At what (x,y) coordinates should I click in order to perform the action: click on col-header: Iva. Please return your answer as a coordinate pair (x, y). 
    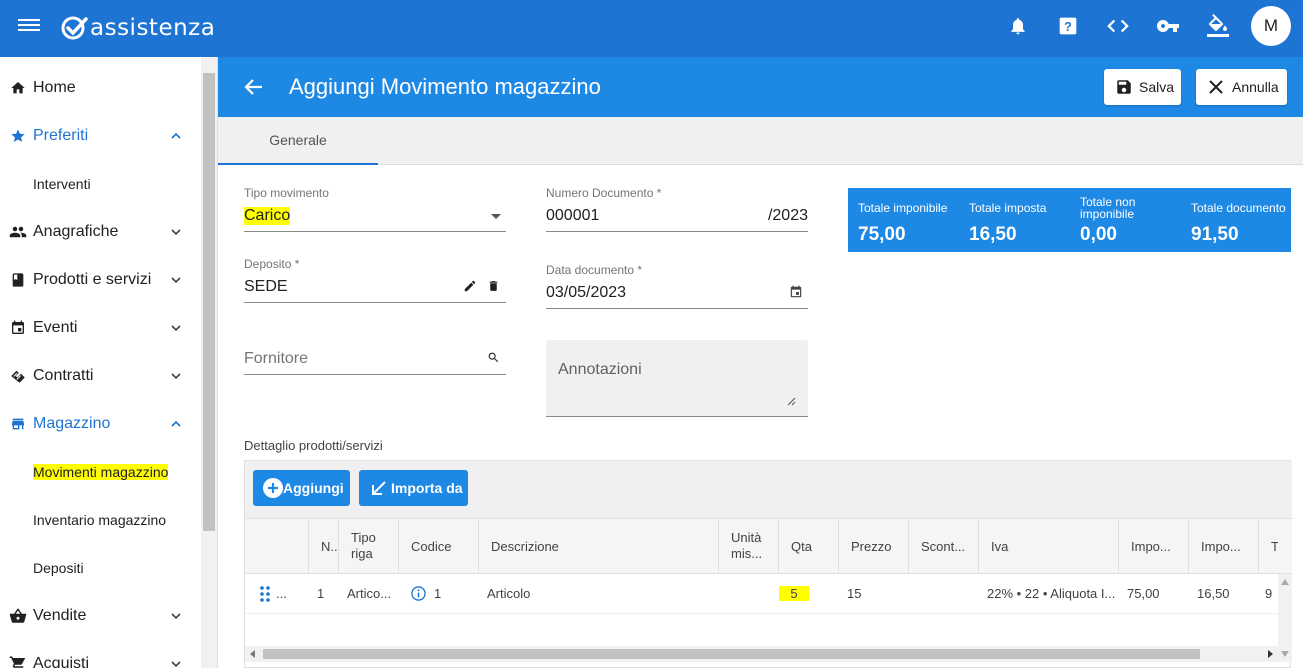
    Looking at the image, I should click on (1049, 546).